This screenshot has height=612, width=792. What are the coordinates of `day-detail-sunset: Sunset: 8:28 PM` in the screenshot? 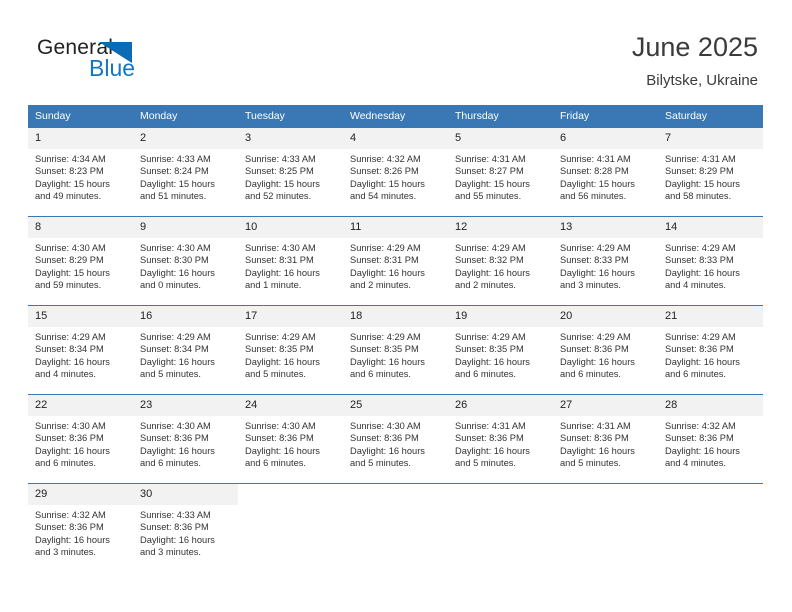 It's located at (594, 171).